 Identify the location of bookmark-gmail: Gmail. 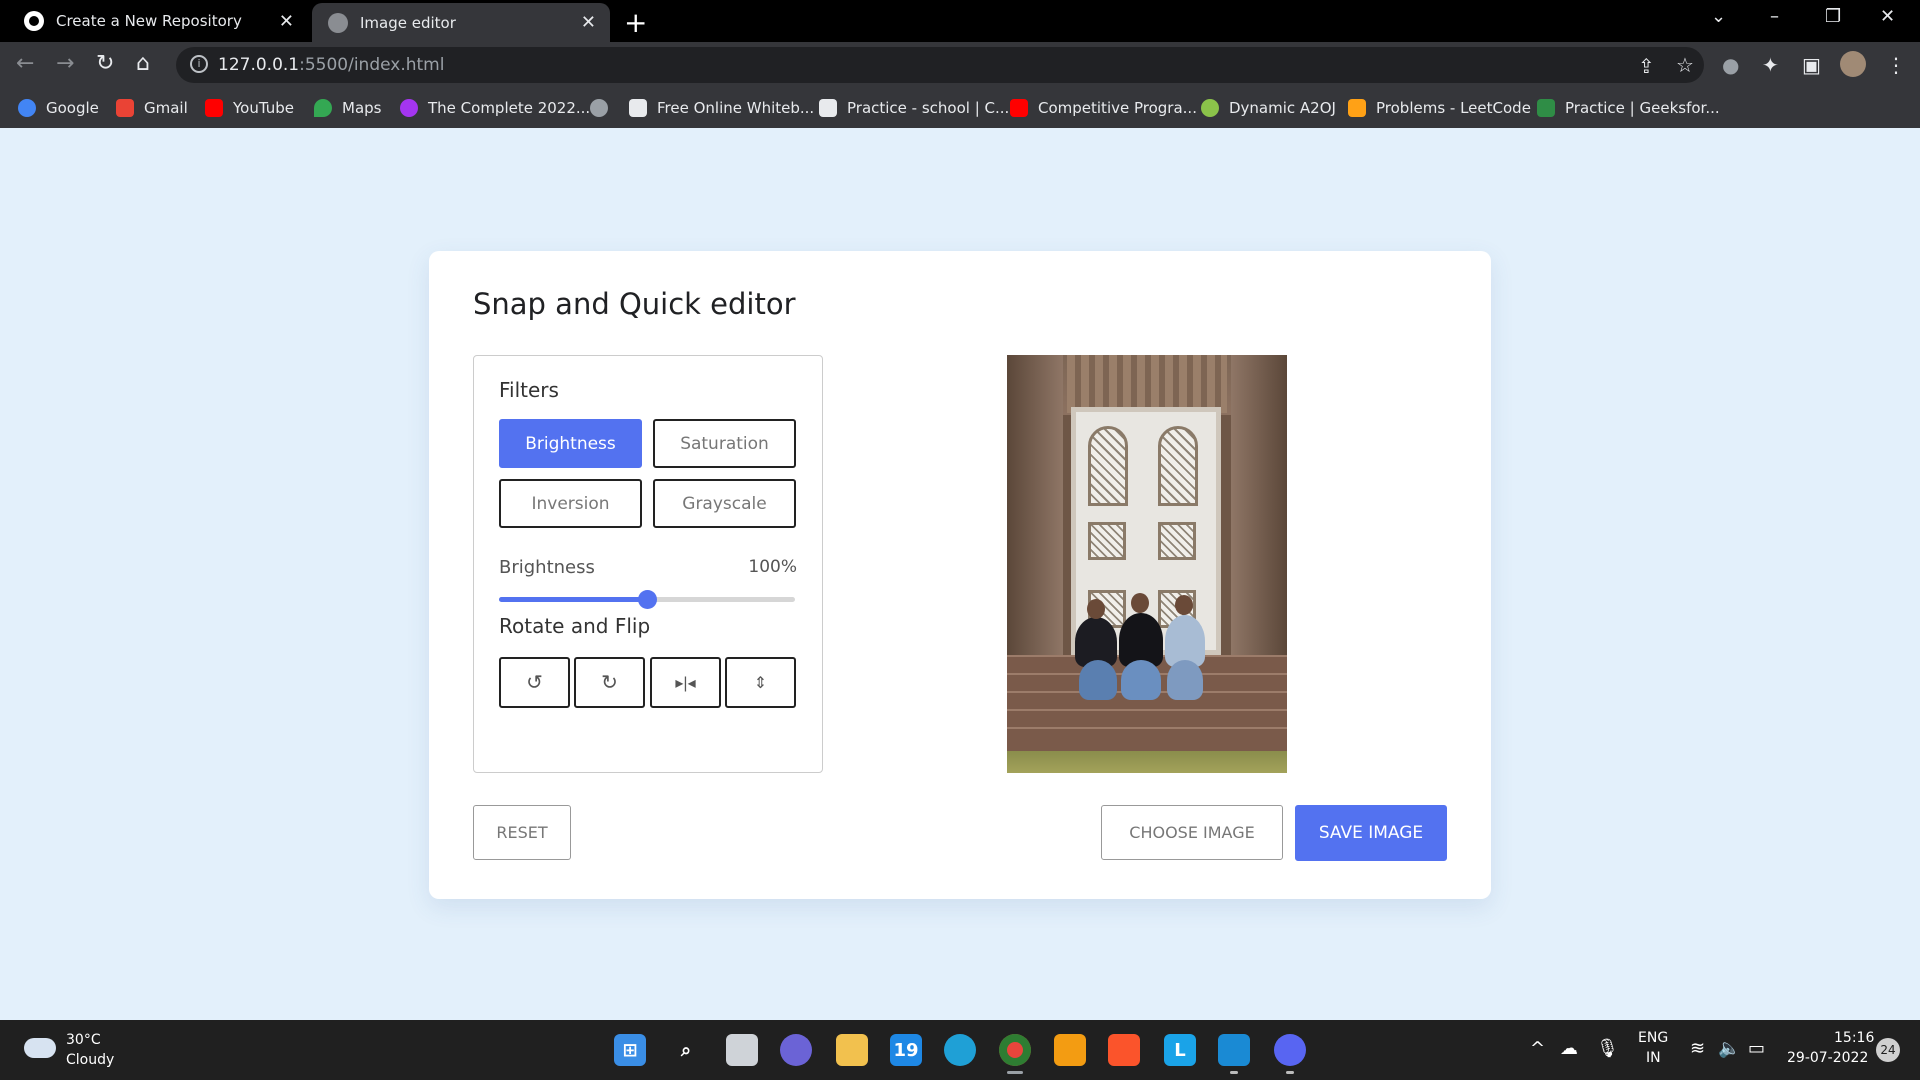
(152, 108).